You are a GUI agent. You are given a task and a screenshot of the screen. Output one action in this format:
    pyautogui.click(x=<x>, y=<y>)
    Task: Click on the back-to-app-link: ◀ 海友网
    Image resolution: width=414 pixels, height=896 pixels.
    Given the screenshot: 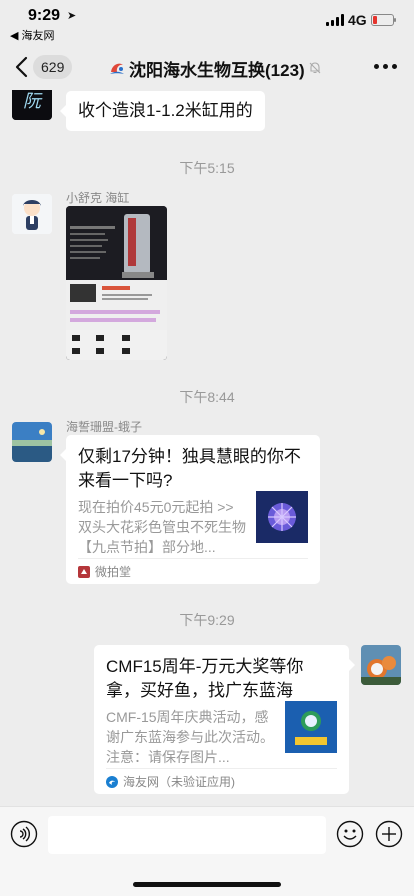 What is the action you would take?
    pyautogui.click(x=32, y=35)
    